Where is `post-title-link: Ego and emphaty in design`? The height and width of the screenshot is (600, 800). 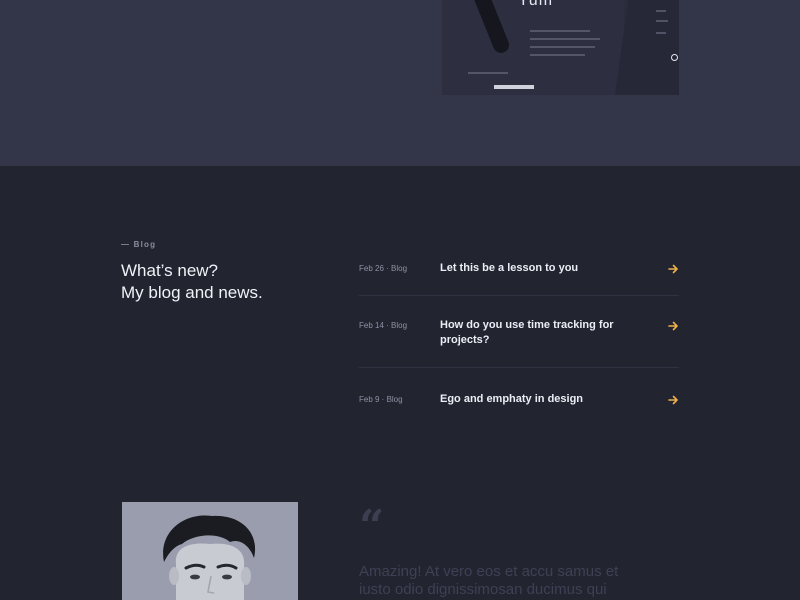
post-title-link: Ego and emphaty in design is located at coordinates (540, 399).